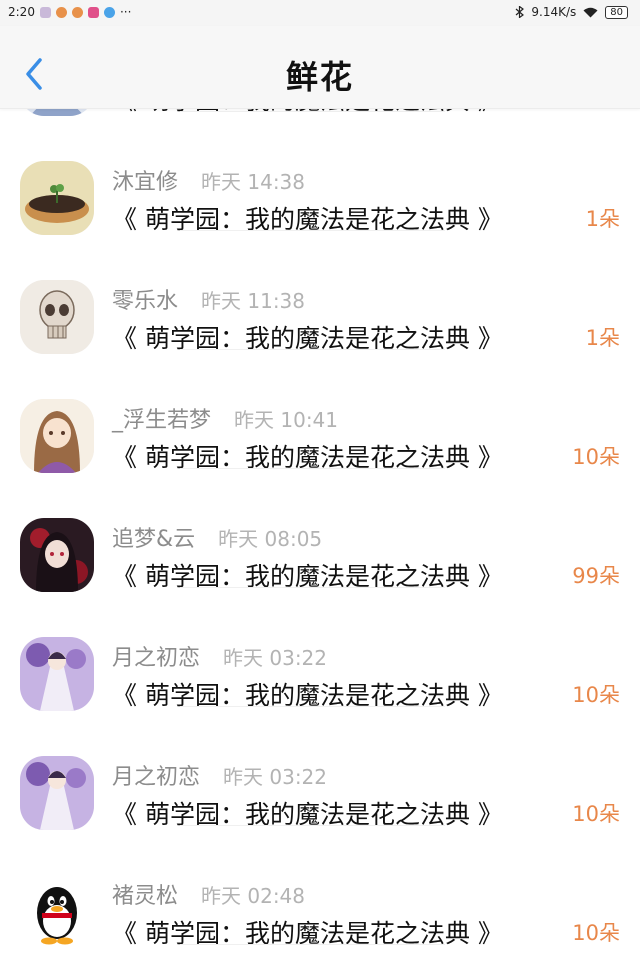  What do you see at coordinates (320, 292) in the screenshot?
I see `list-item: 零乐水 昨天 11:38 《 萌学园：我的魔法是花之法典 》 1朵` at bounding box center [320, 292].